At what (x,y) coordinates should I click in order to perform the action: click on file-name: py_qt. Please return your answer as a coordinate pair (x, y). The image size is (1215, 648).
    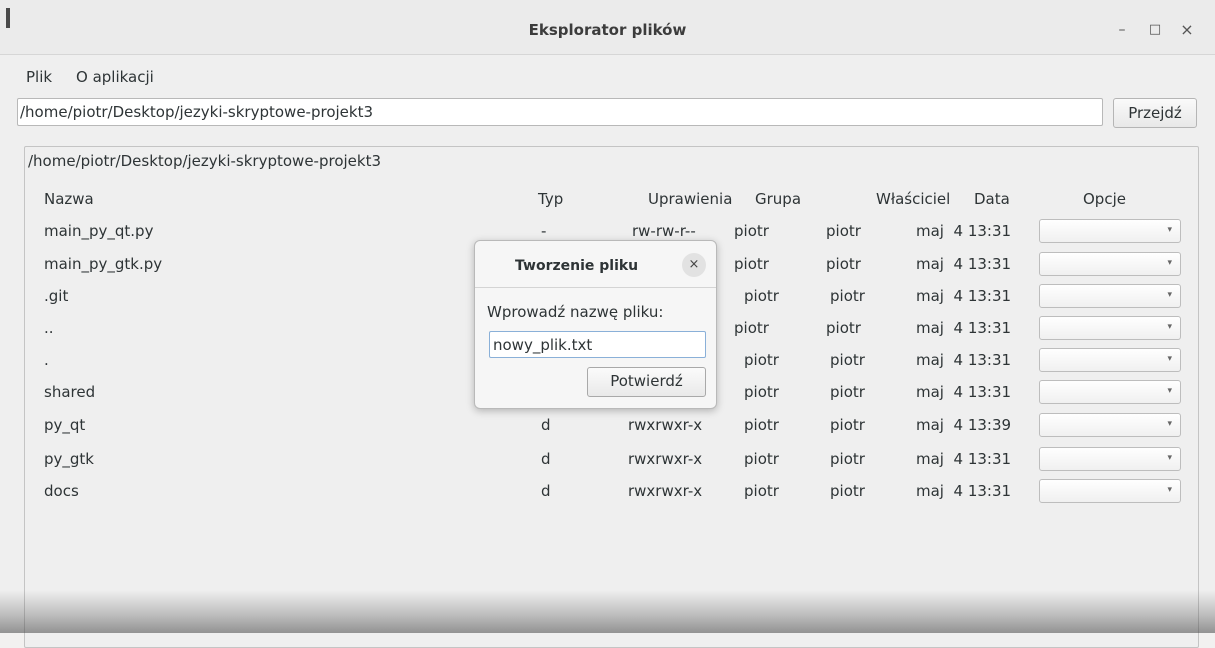
    Looking at the image, I should click on (64, 425).